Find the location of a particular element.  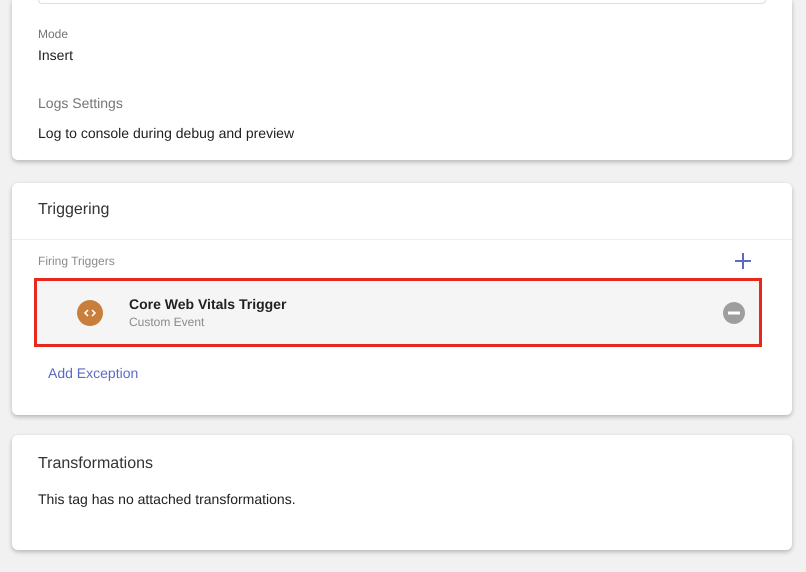

section-title: Transformations is located at coordinates (95, 463).